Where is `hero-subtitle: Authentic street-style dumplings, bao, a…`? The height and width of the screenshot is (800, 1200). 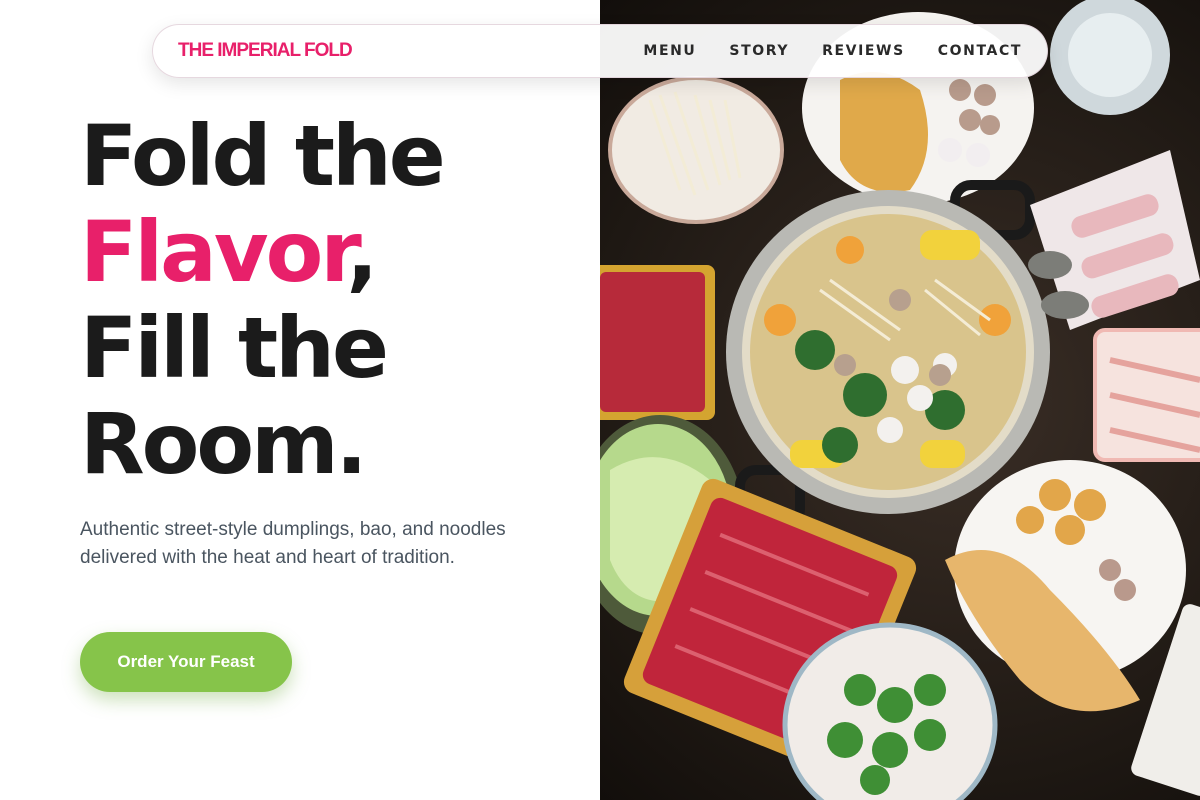
hero-subtitle: Authentic street-style dumplings, bao, a… is located at coordinates (293, 543).